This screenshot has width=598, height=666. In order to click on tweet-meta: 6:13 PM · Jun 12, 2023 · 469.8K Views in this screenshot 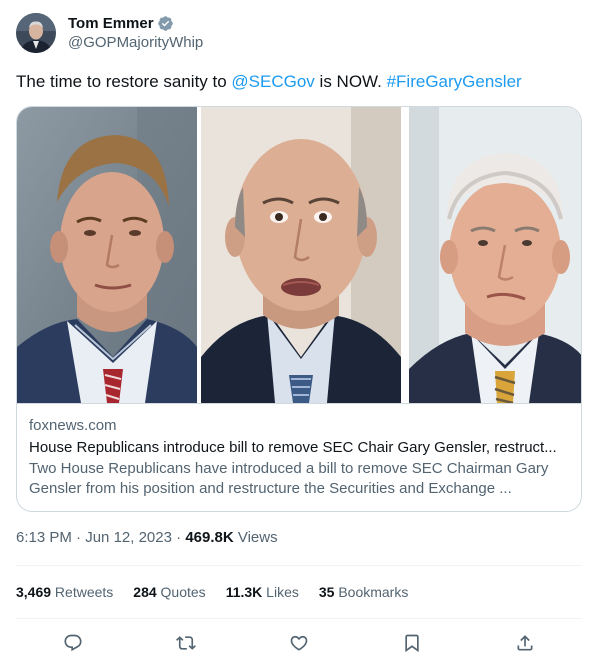, I will do `click(147, 538)`.